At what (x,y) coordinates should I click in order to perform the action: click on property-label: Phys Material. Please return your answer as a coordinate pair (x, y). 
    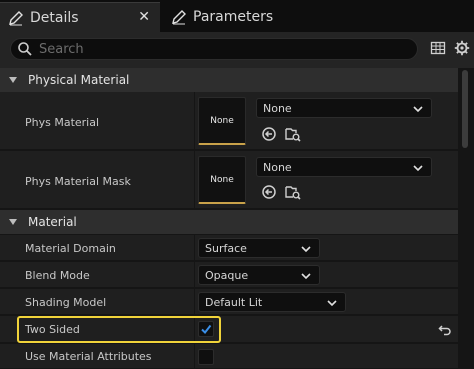
    Looking at the image, I should click on (62, 122).